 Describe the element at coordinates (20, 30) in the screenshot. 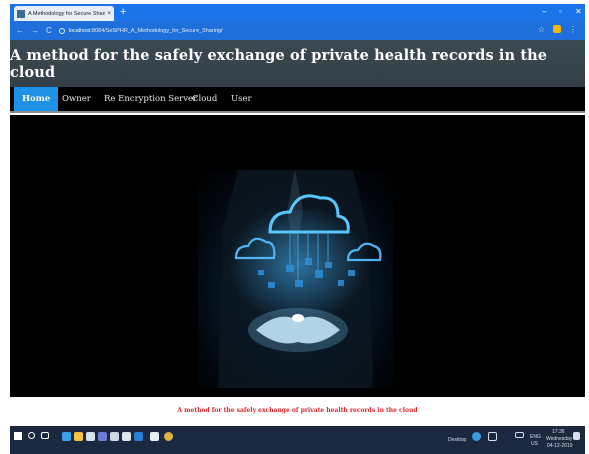

I see `back-icon: ←` at that location.